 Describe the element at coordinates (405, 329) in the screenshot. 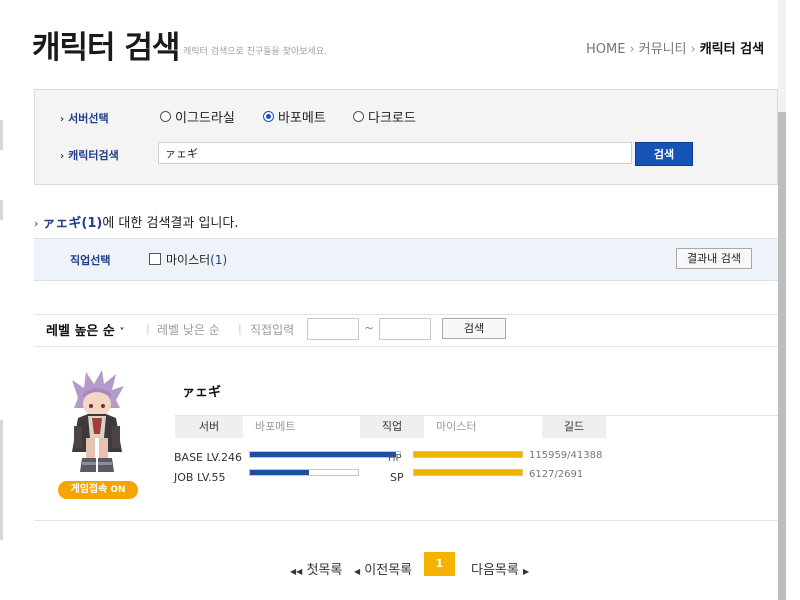

I see `level-max-input` at that location.